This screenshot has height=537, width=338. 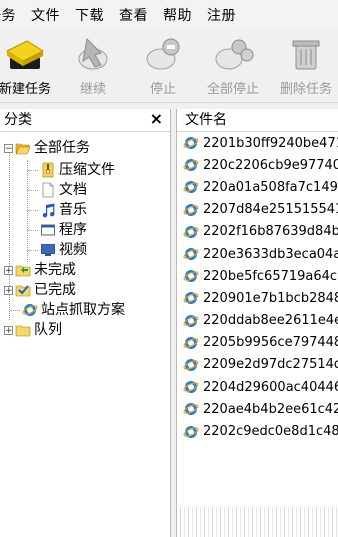 What do you see at coordinates (270, 276) in the screenshot?
I see `file-name: 220be5fc65719a64c6b` at bounding box center [270, 276].